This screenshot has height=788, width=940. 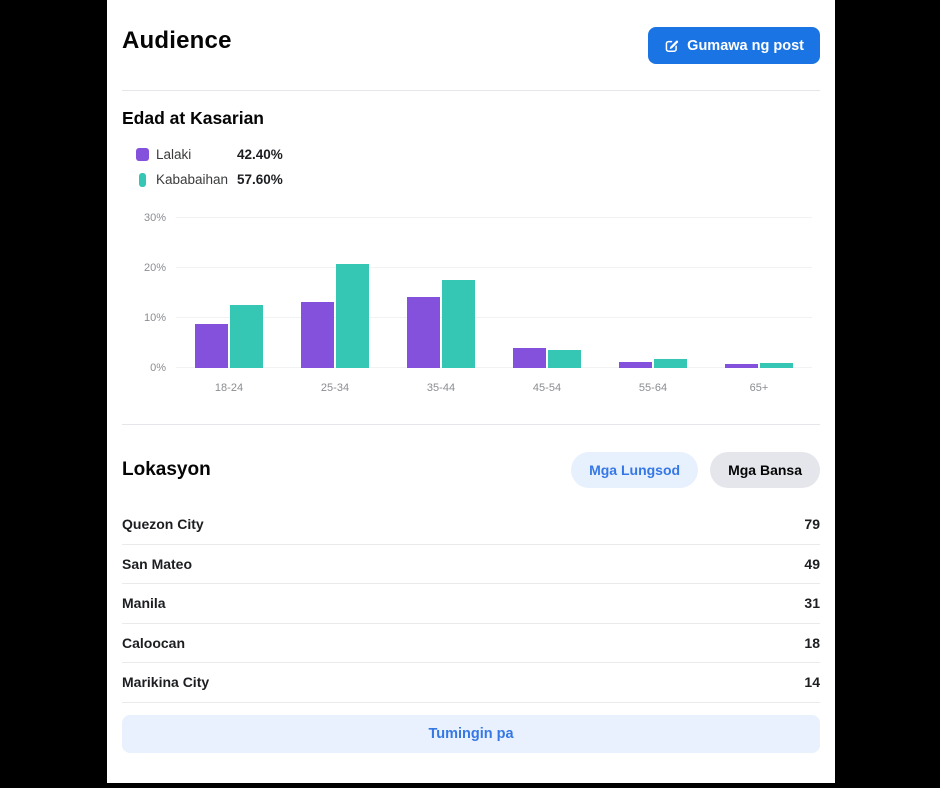 I want to click on x-tick-label: 35-44, so click(x=441, y=388).